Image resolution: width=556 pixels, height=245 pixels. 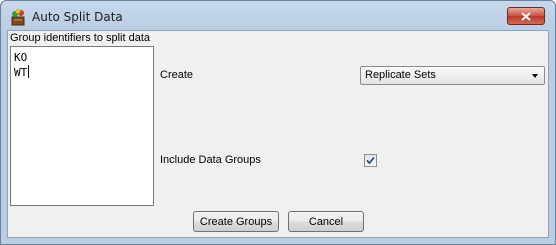 I want to click on create-label: Create, so click(x=177, y=75).